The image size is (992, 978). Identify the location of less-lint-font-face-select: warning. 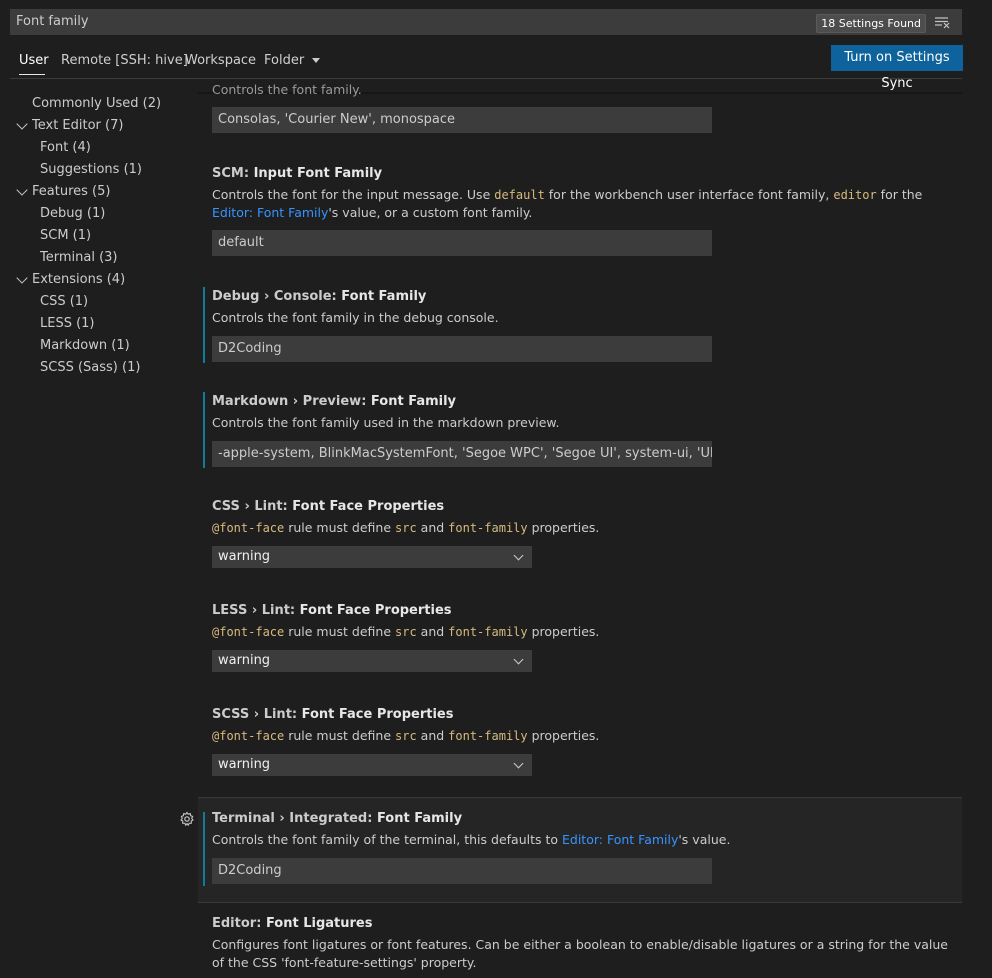
(372, 661).